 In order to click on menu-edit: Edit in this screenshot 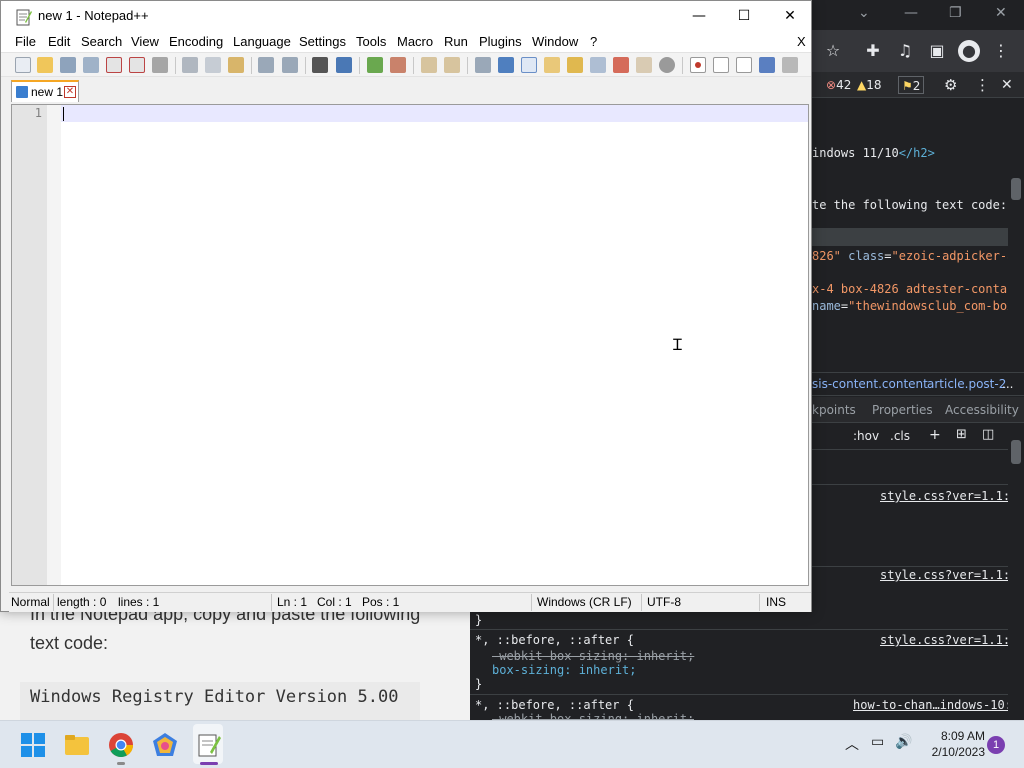, I will do `click(59, 41)`.